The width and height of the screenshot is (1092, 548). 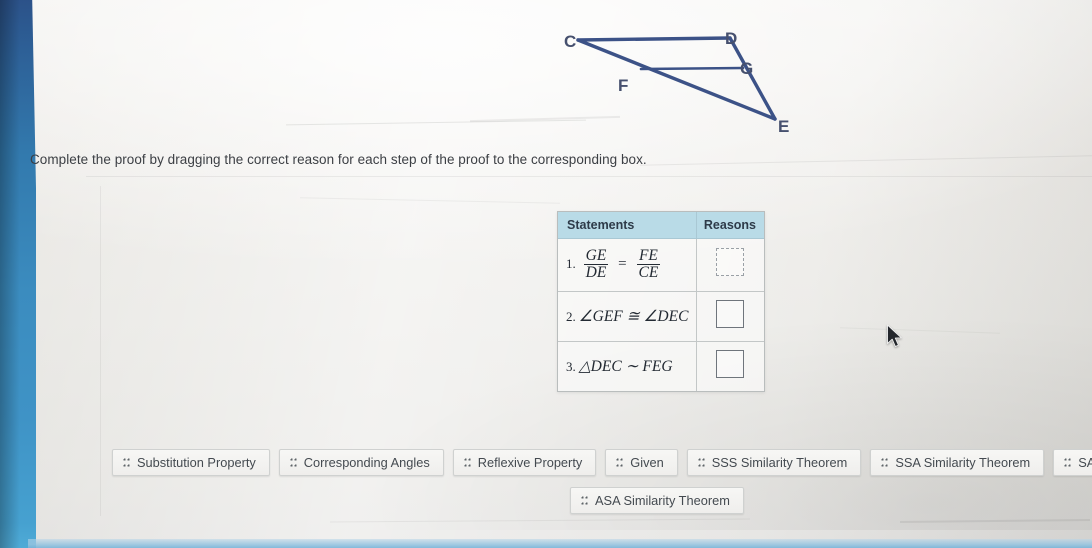 I want to click on figure-label-D: D, so click(x=731, y=38).